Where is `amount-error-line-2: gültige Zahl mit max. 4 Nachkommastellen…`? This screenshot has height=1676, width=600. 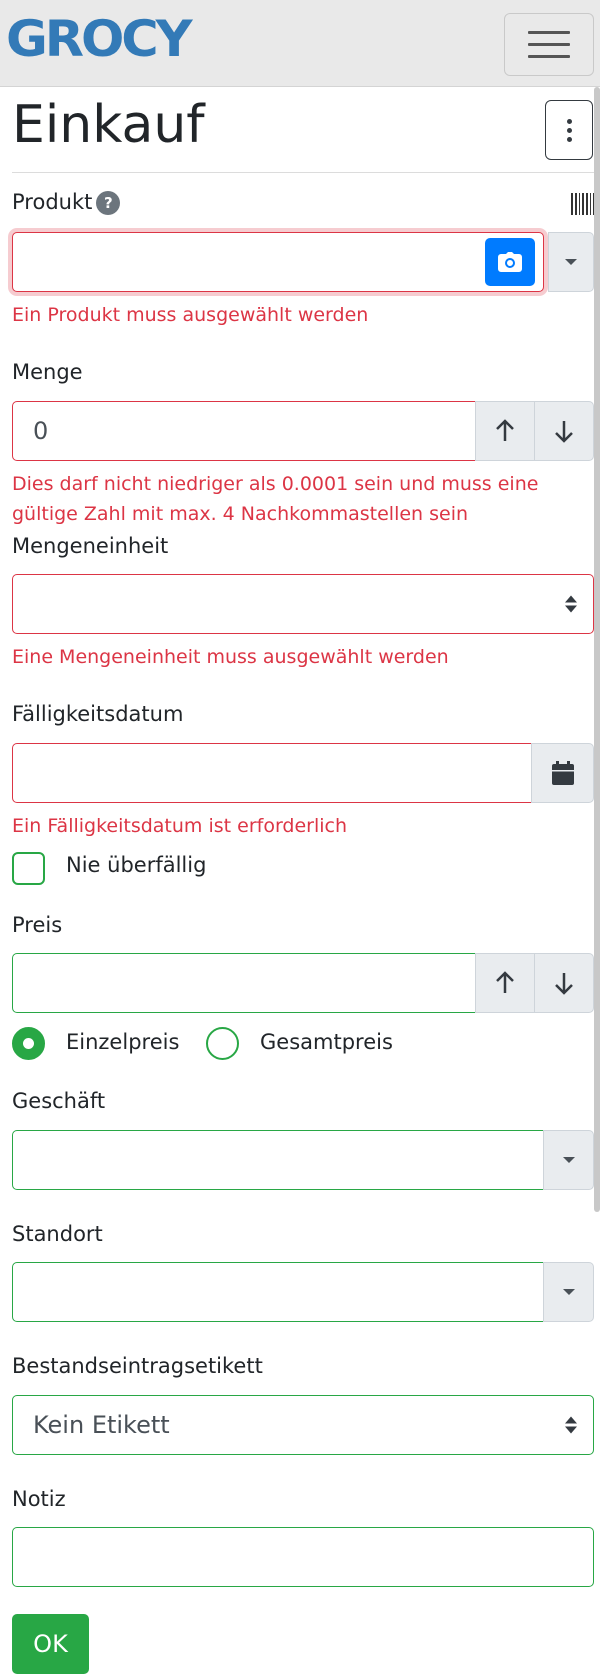
amount-error-line-2: gültige Zahl mit max. 4 Nachkommastellen… is located at coordinates (240, 514).